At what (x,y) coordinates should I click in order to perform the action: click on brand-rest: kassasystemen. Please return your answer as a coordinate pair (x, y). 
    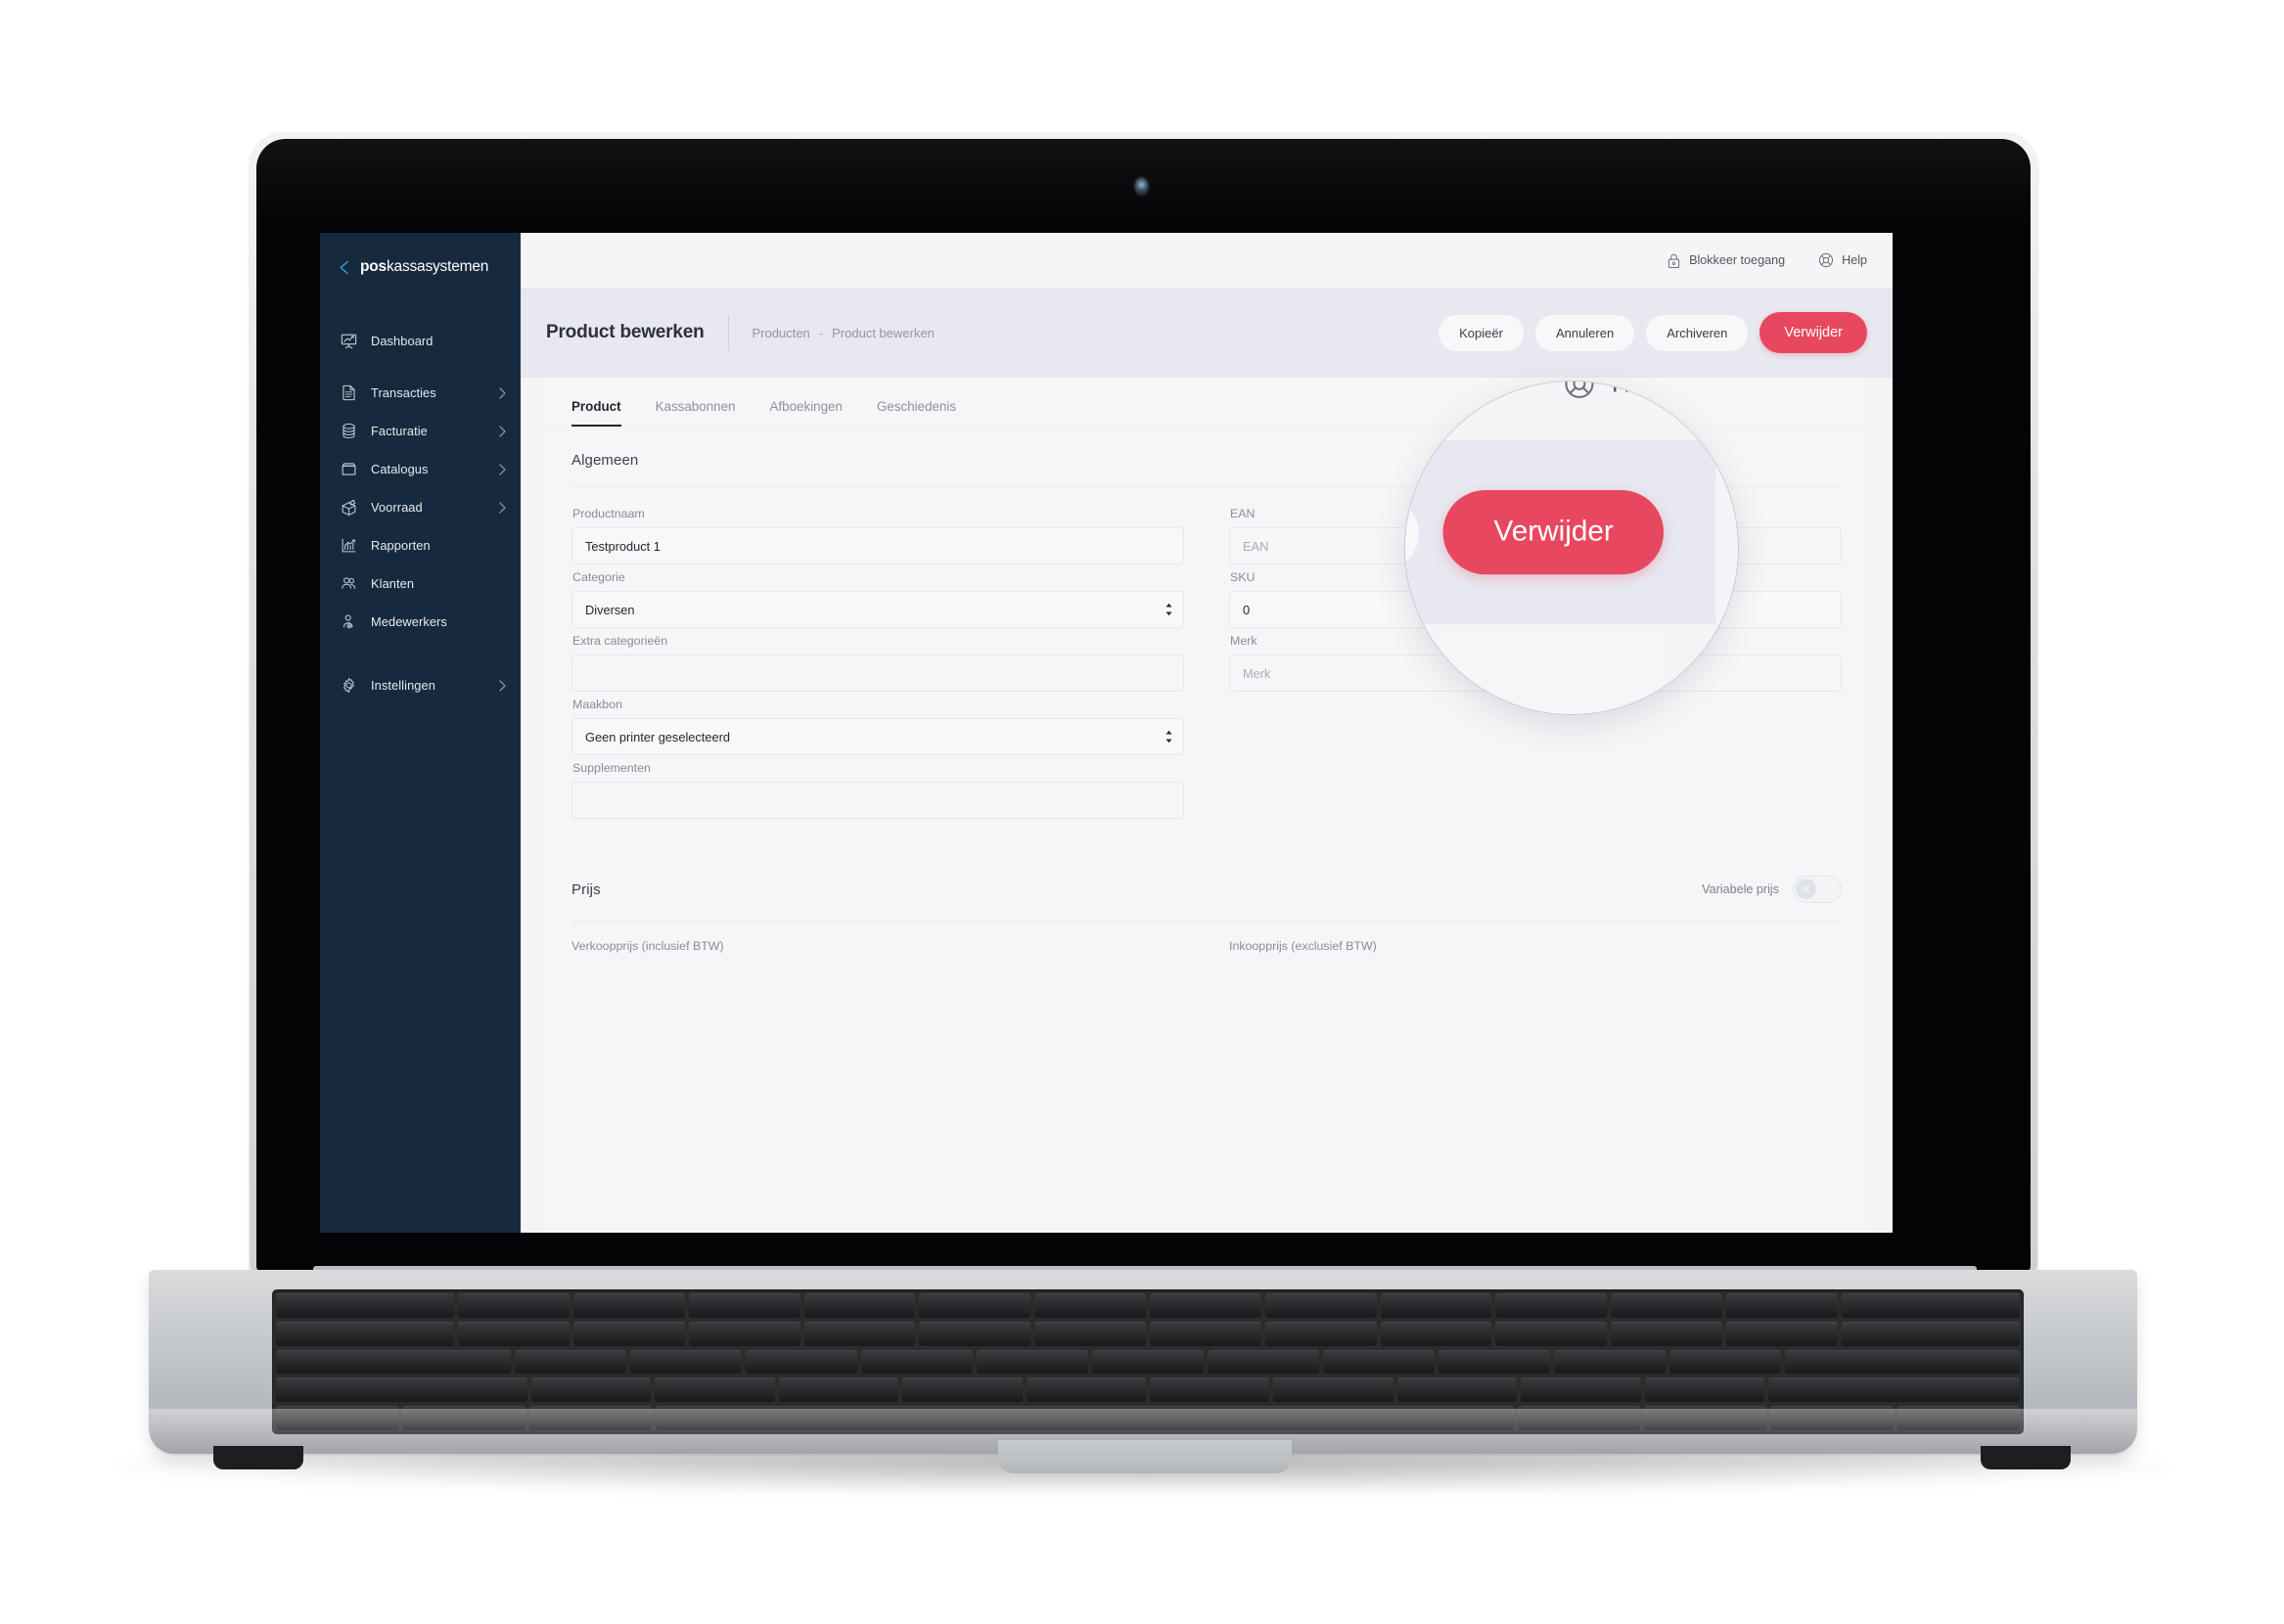
    Looking at the image, I should click on (437, 266).